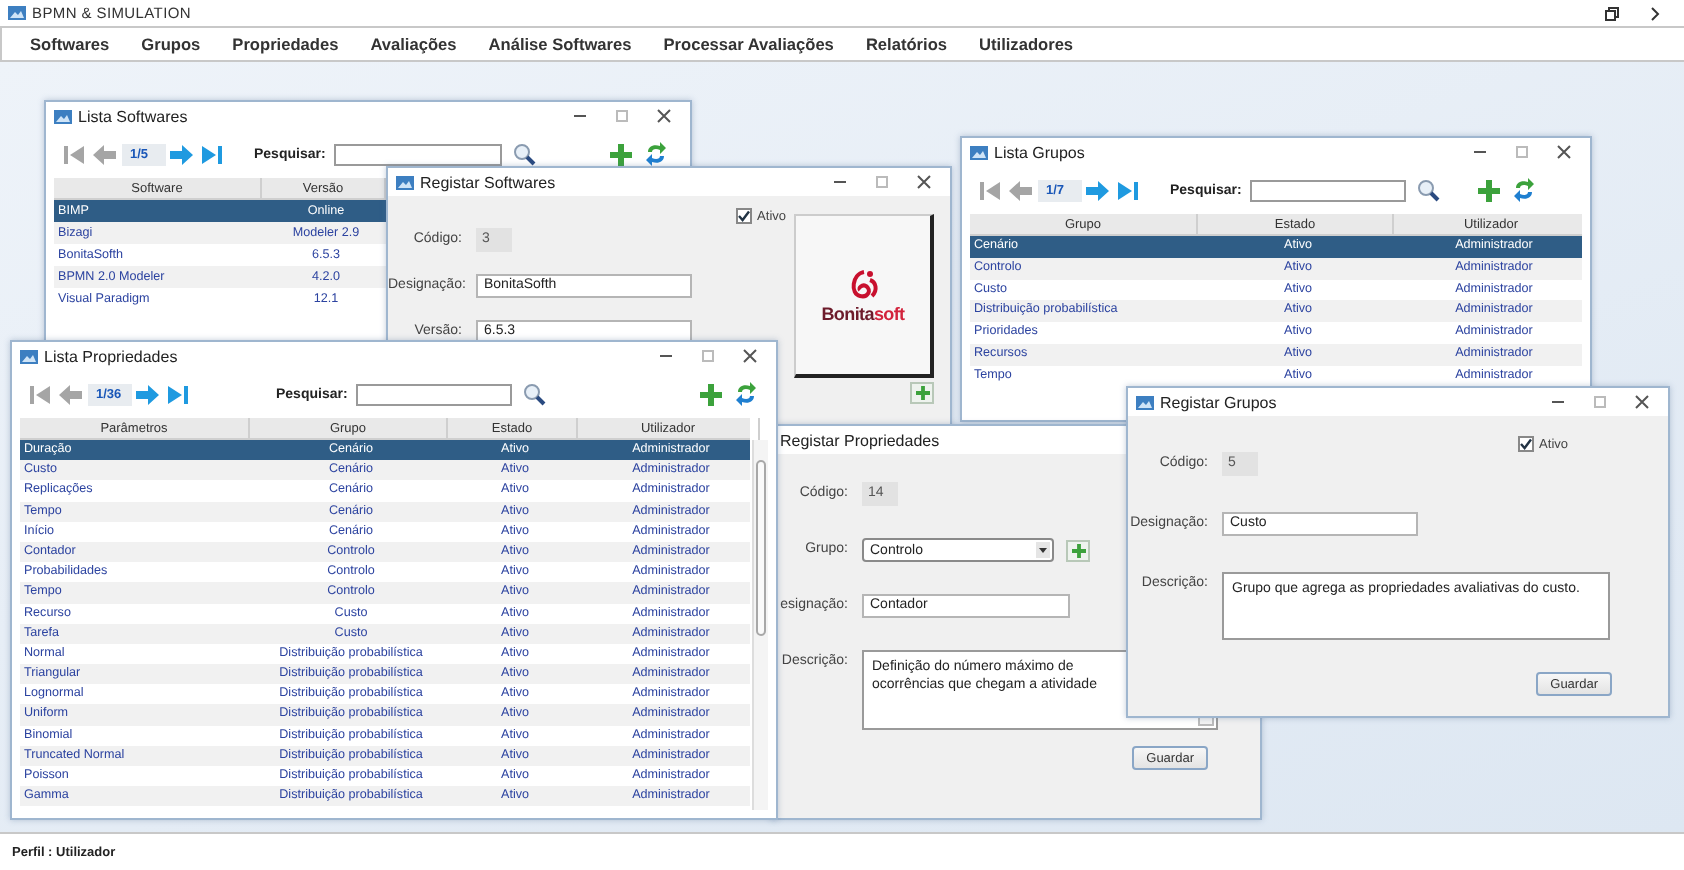 This screenshot has width=1684, height=870. I want to click on add-image-button, so click(922, 393).